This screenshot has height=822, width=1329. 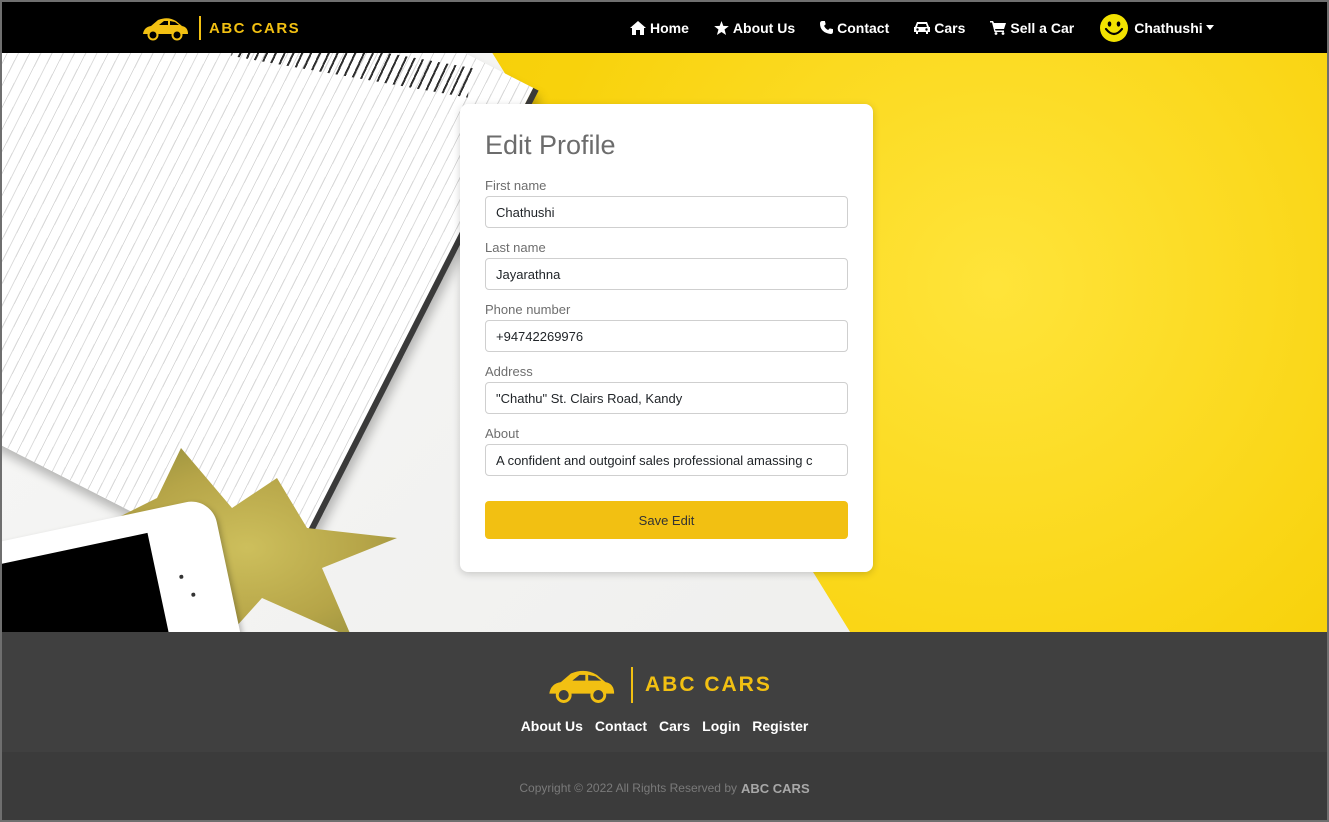 What do you see at coordinates (721, 726) in the screenshot?
I see `footer-link-login: Login` at bounding box center [721, 726].